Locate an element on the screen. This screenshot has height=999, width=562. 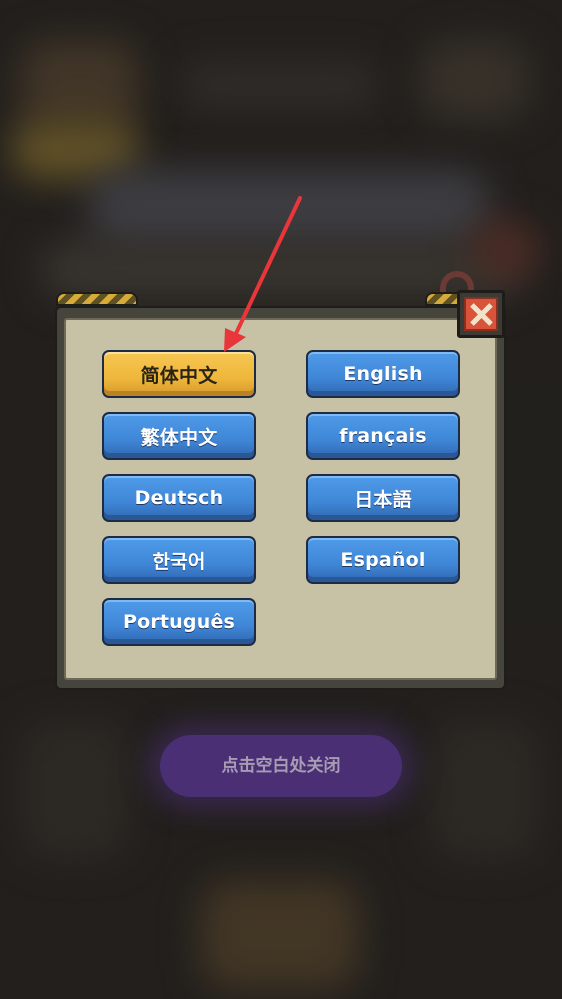
close-hint-text: 点击空白处关闭 is located at coordinates (281, 766).